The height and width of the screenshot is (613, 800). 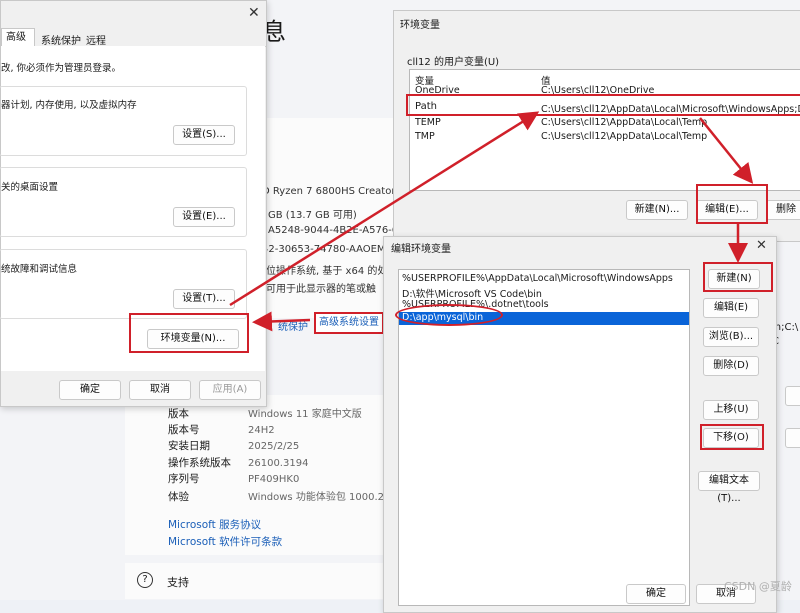 What do you see at coordinates (281, 321) in the screenshot?
I see `arrow-advanced-to-env` at bounding box center [281, 321].